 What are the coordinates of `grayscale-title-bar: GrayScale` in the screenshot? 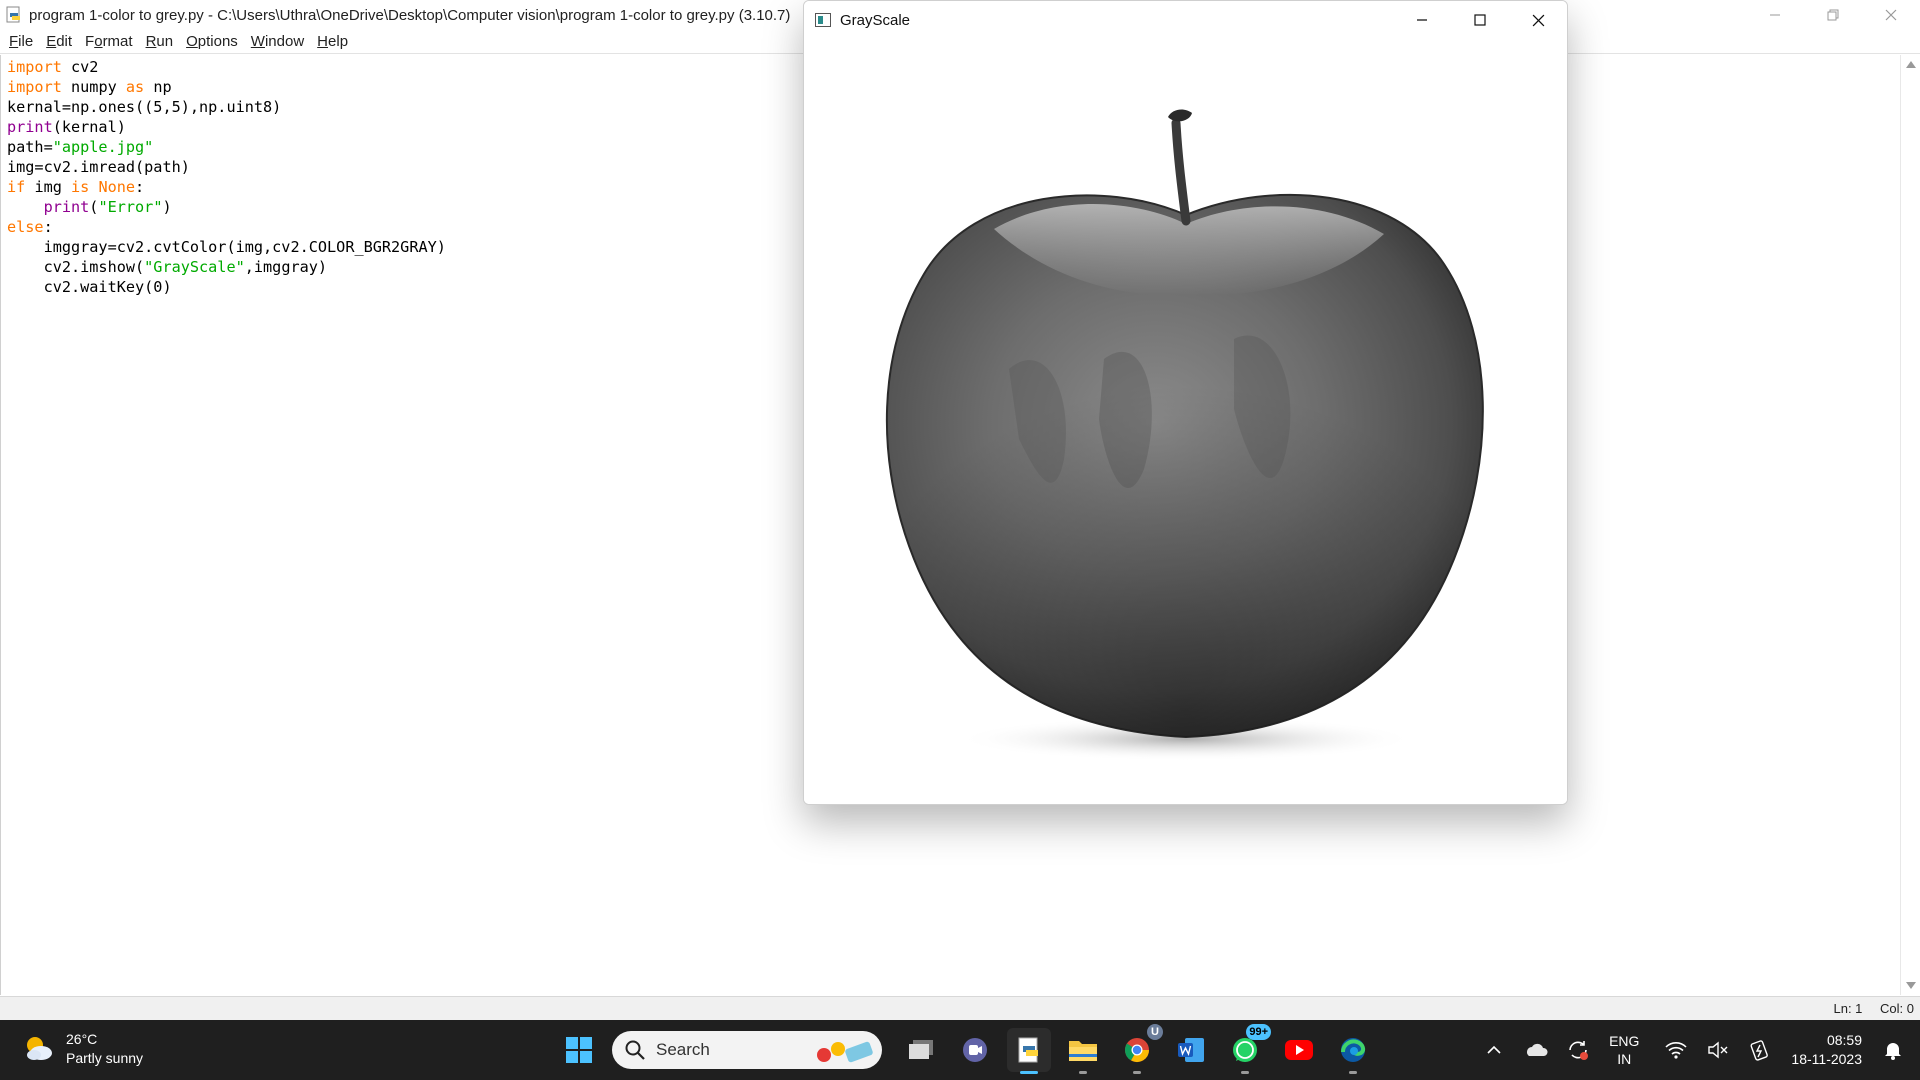 It's located at (1185, 20).